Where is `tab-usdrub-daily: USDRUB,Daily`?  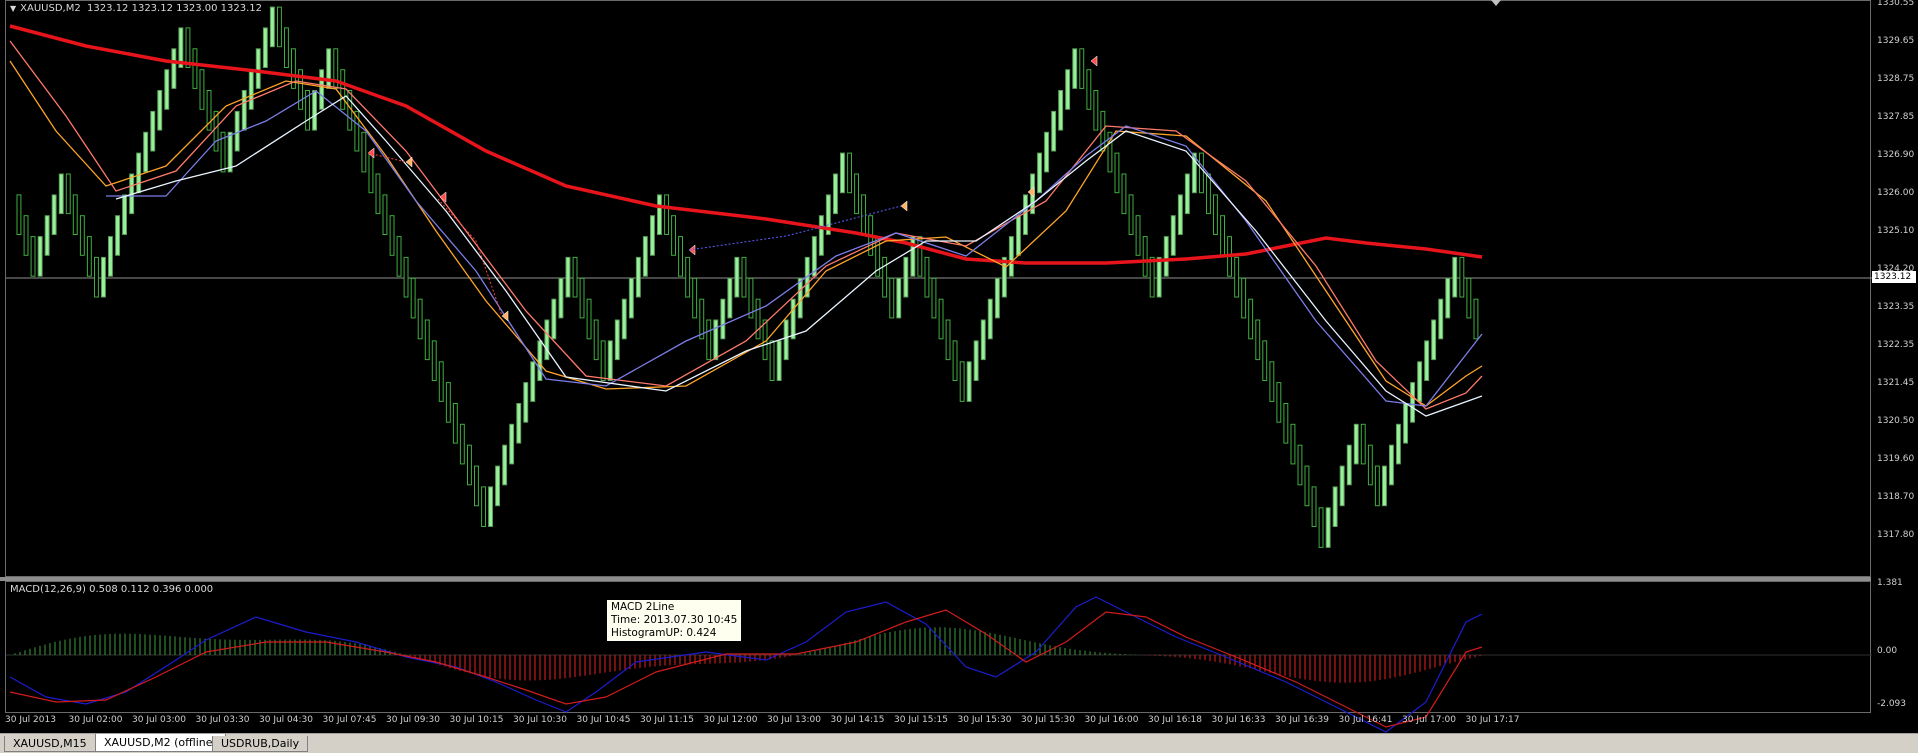 tab-usdrub-daily: USDRUB,Daily is located at coordinates (260, 744).